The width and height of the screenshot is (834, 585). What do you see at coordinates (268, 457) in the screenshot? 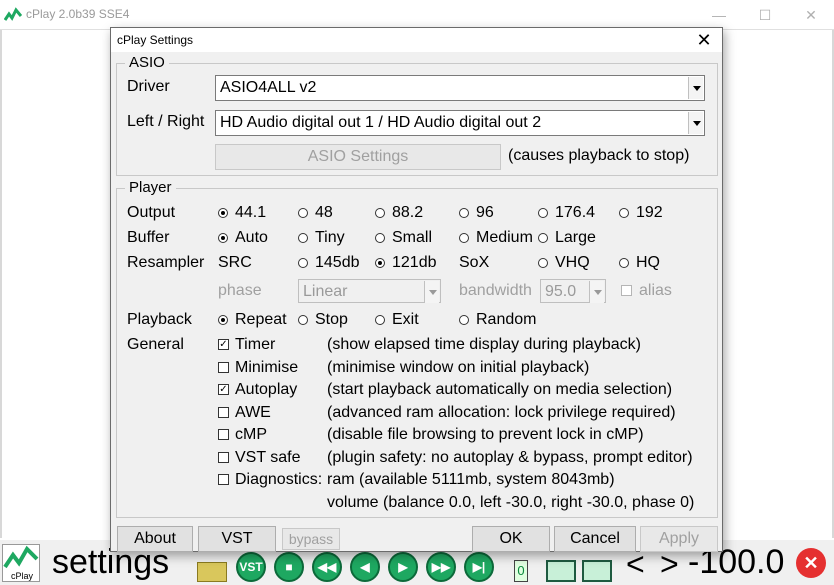
I see `general-item-label: VST safe` at bounding box center [268, 457].